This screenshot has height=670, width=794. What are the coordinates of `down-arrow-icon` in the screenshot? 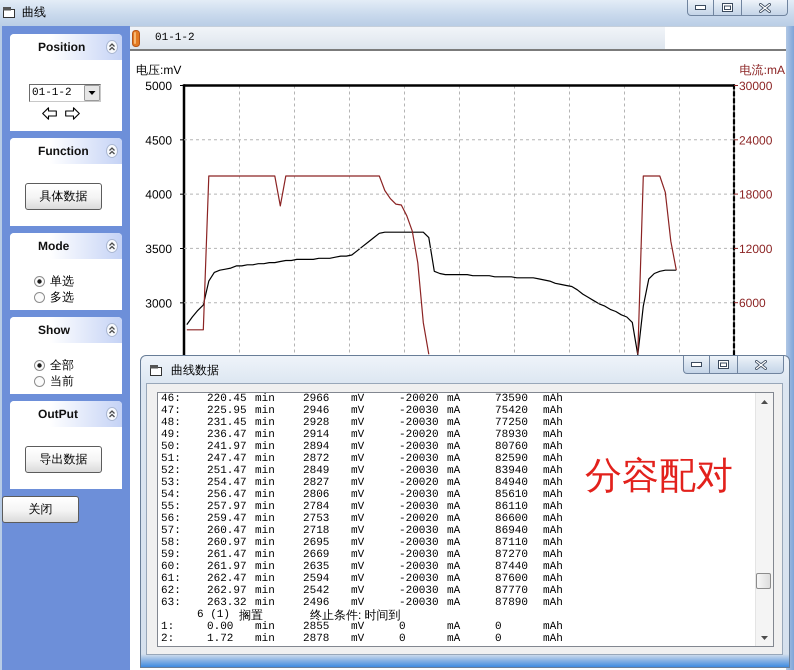 It's located at (764, 638).